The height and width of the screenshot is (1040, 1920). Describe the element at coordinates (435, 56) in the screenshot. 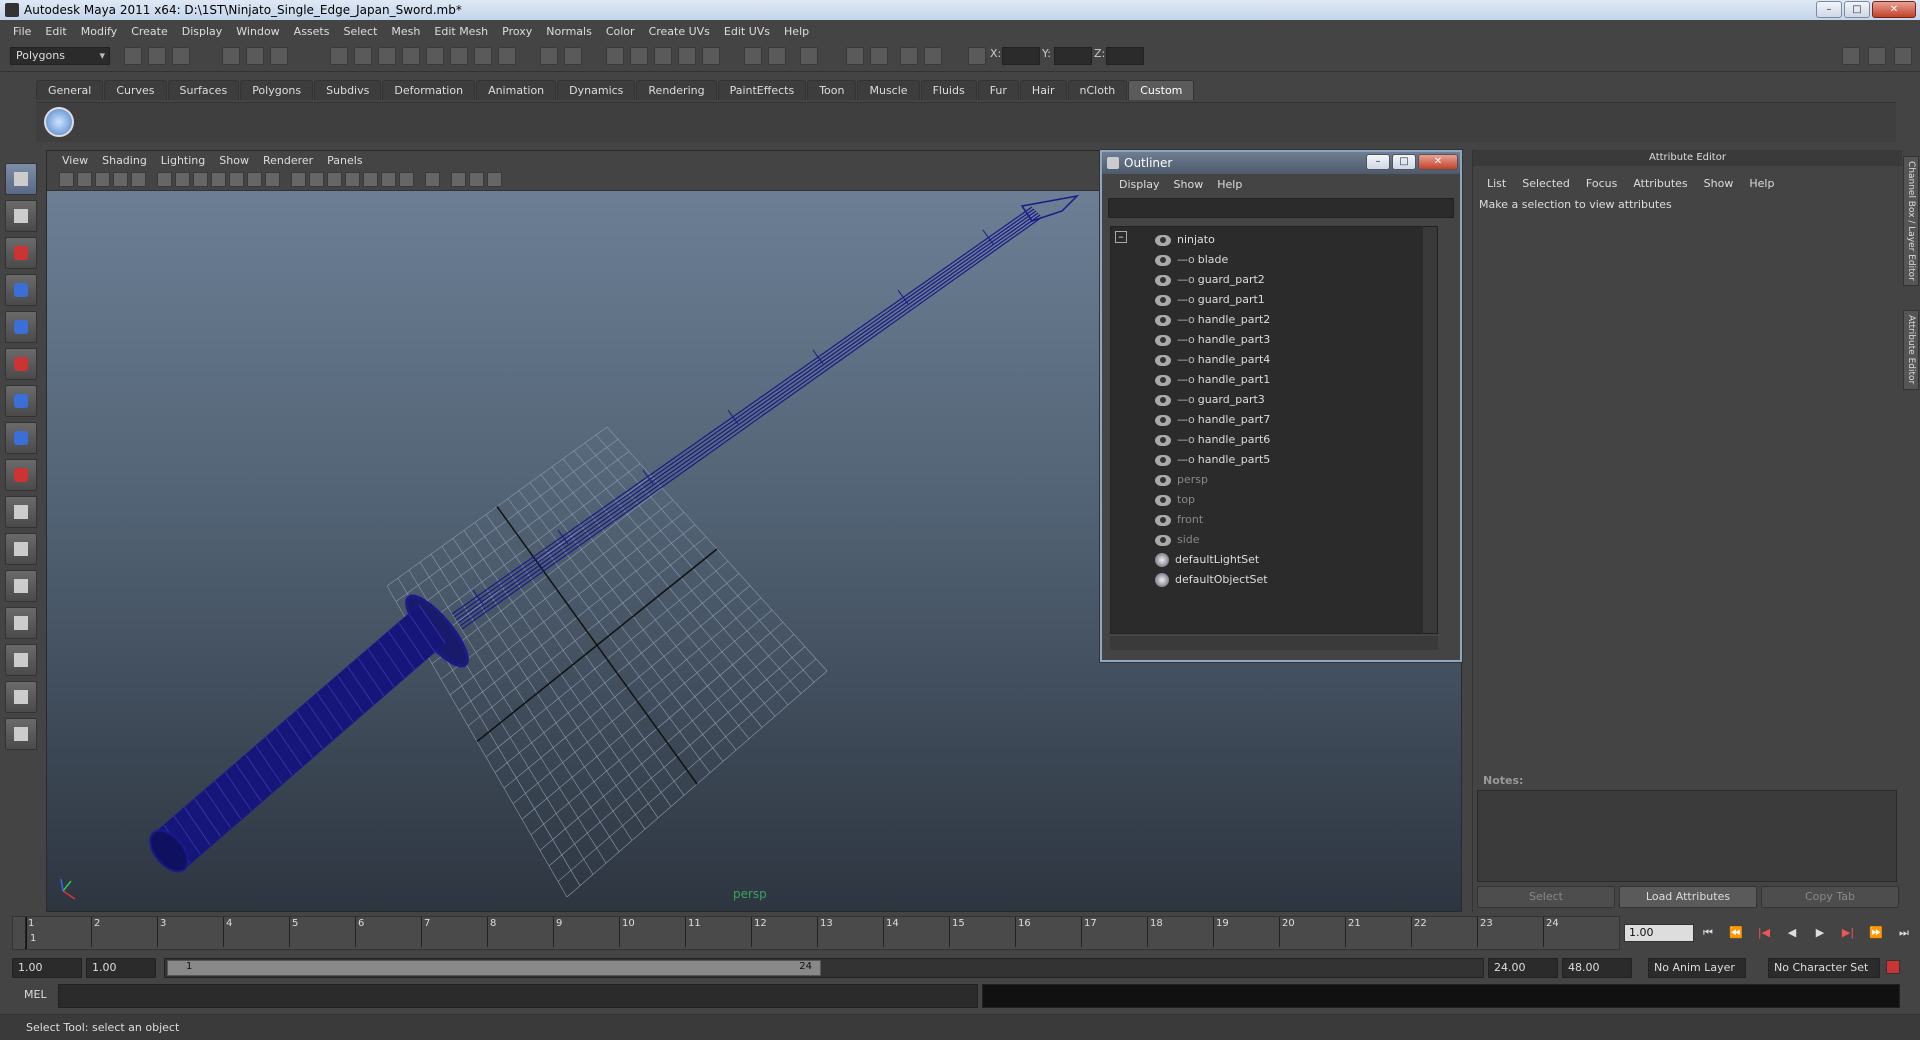

I see `make-live-icon` at that location.